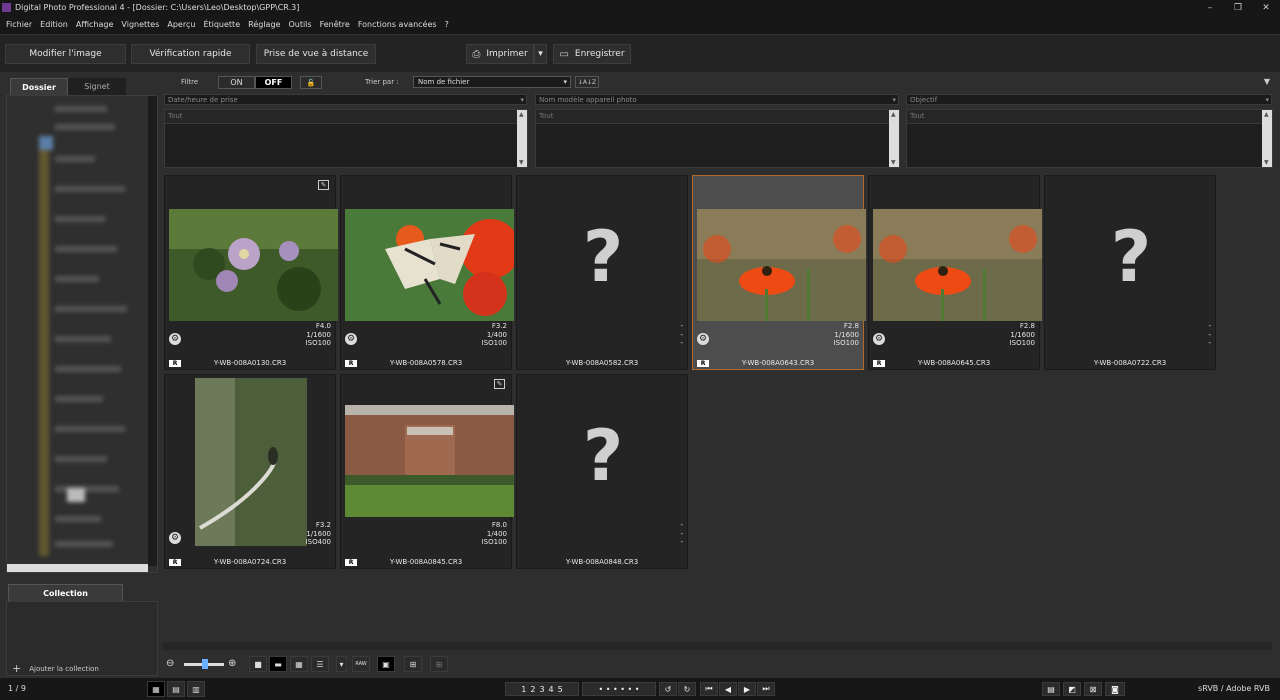 Image resolution: width=1280 pixels, height=700 pixels. What do you see at coordinates (97, 86) in the screenshot?
I see `tab-signet: Signet` at bounding box center [97, 86].